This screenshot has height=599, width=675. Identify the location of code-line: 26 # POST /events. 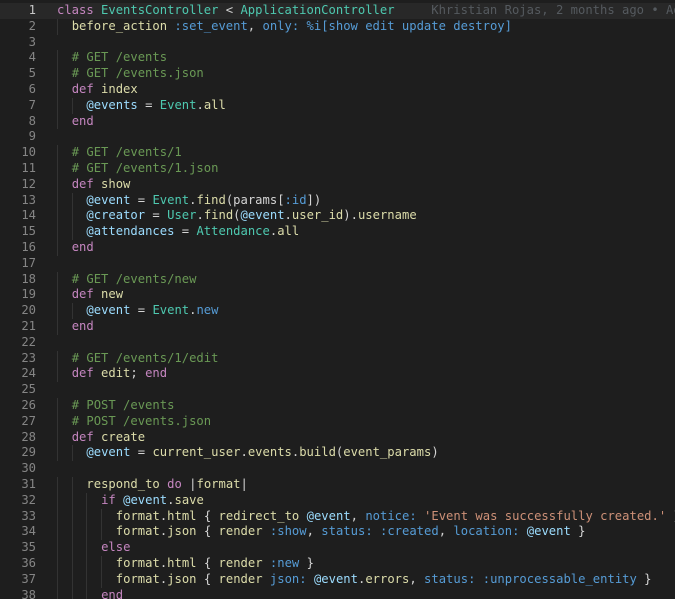
(337, 406).